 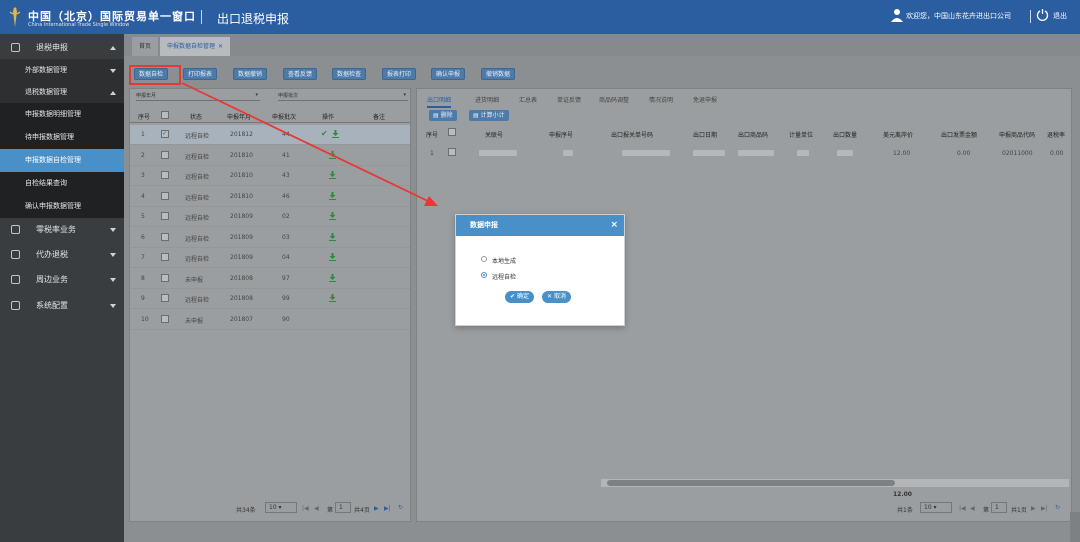 I want to click on dialog-title-text: 数据申报, so click(x=484, y=225).